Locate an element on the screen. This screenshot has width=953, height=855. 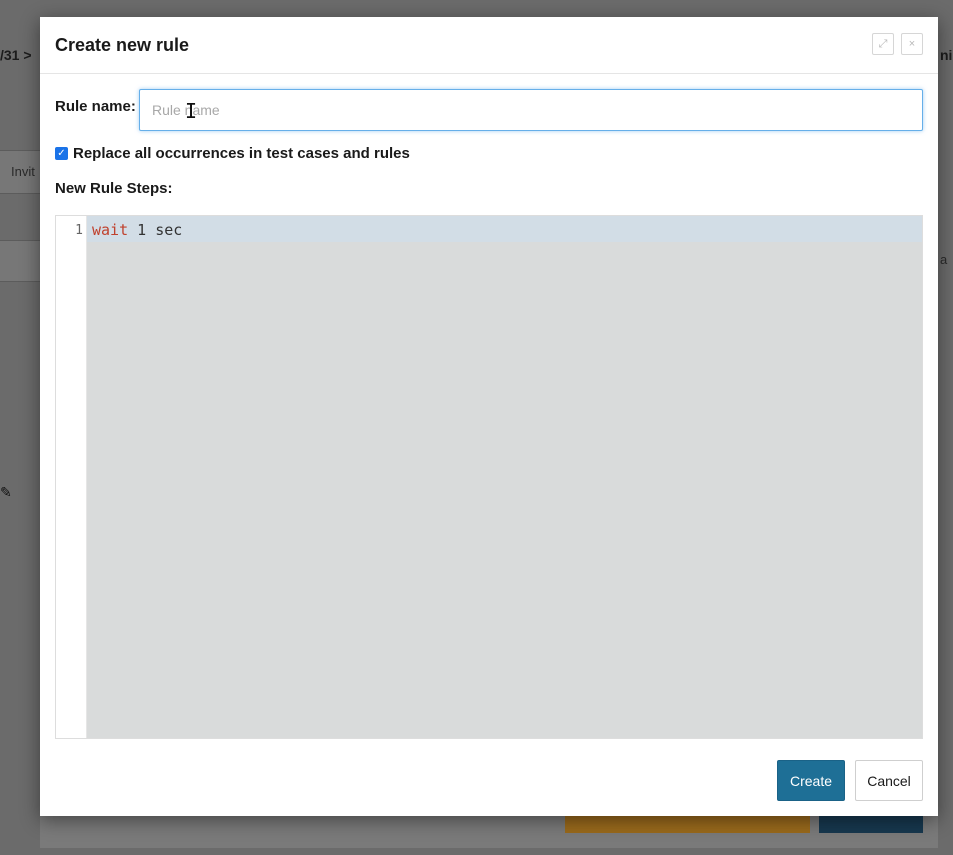
code-line: wait 1 sec is located at coordinates (137, 230).